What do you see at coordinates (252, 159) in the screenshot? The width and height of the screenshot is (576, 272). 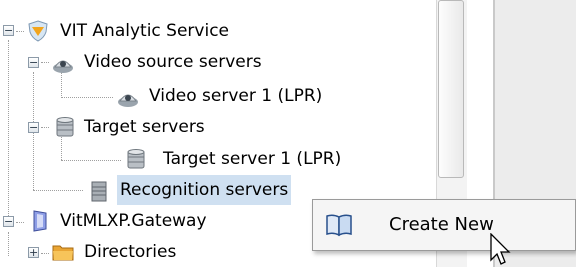 I see `tree-node-label: Target server 1 (LPR)` at bounding box center [252, 159].